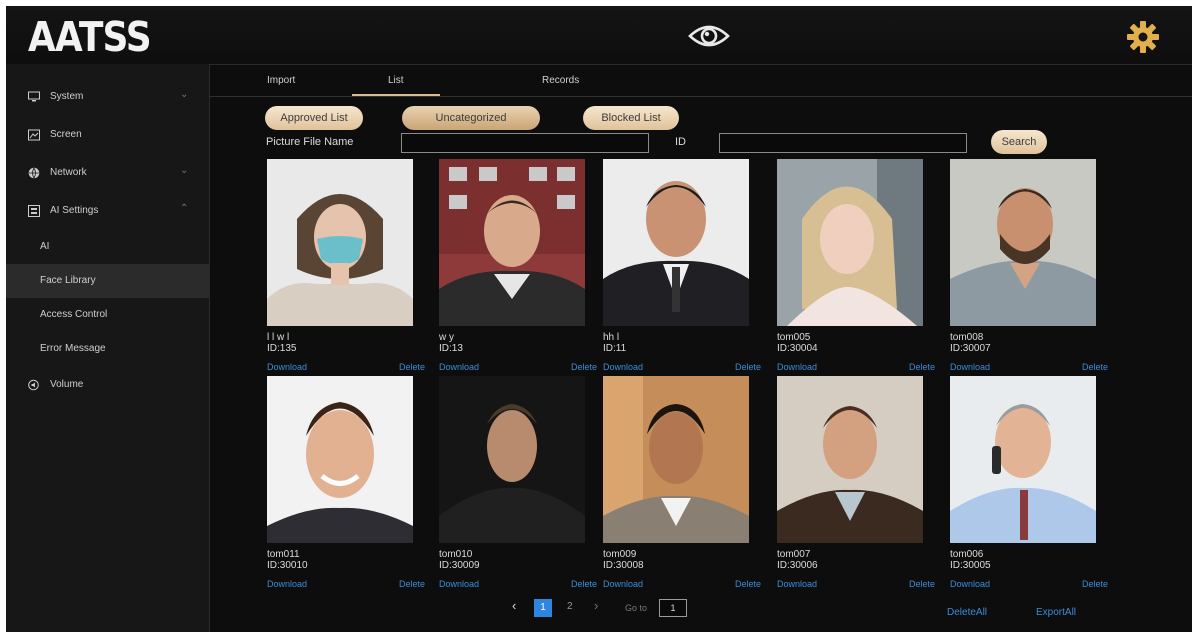  I want to click on sidebar-item-network: Network ⌄, so click(107, 173).